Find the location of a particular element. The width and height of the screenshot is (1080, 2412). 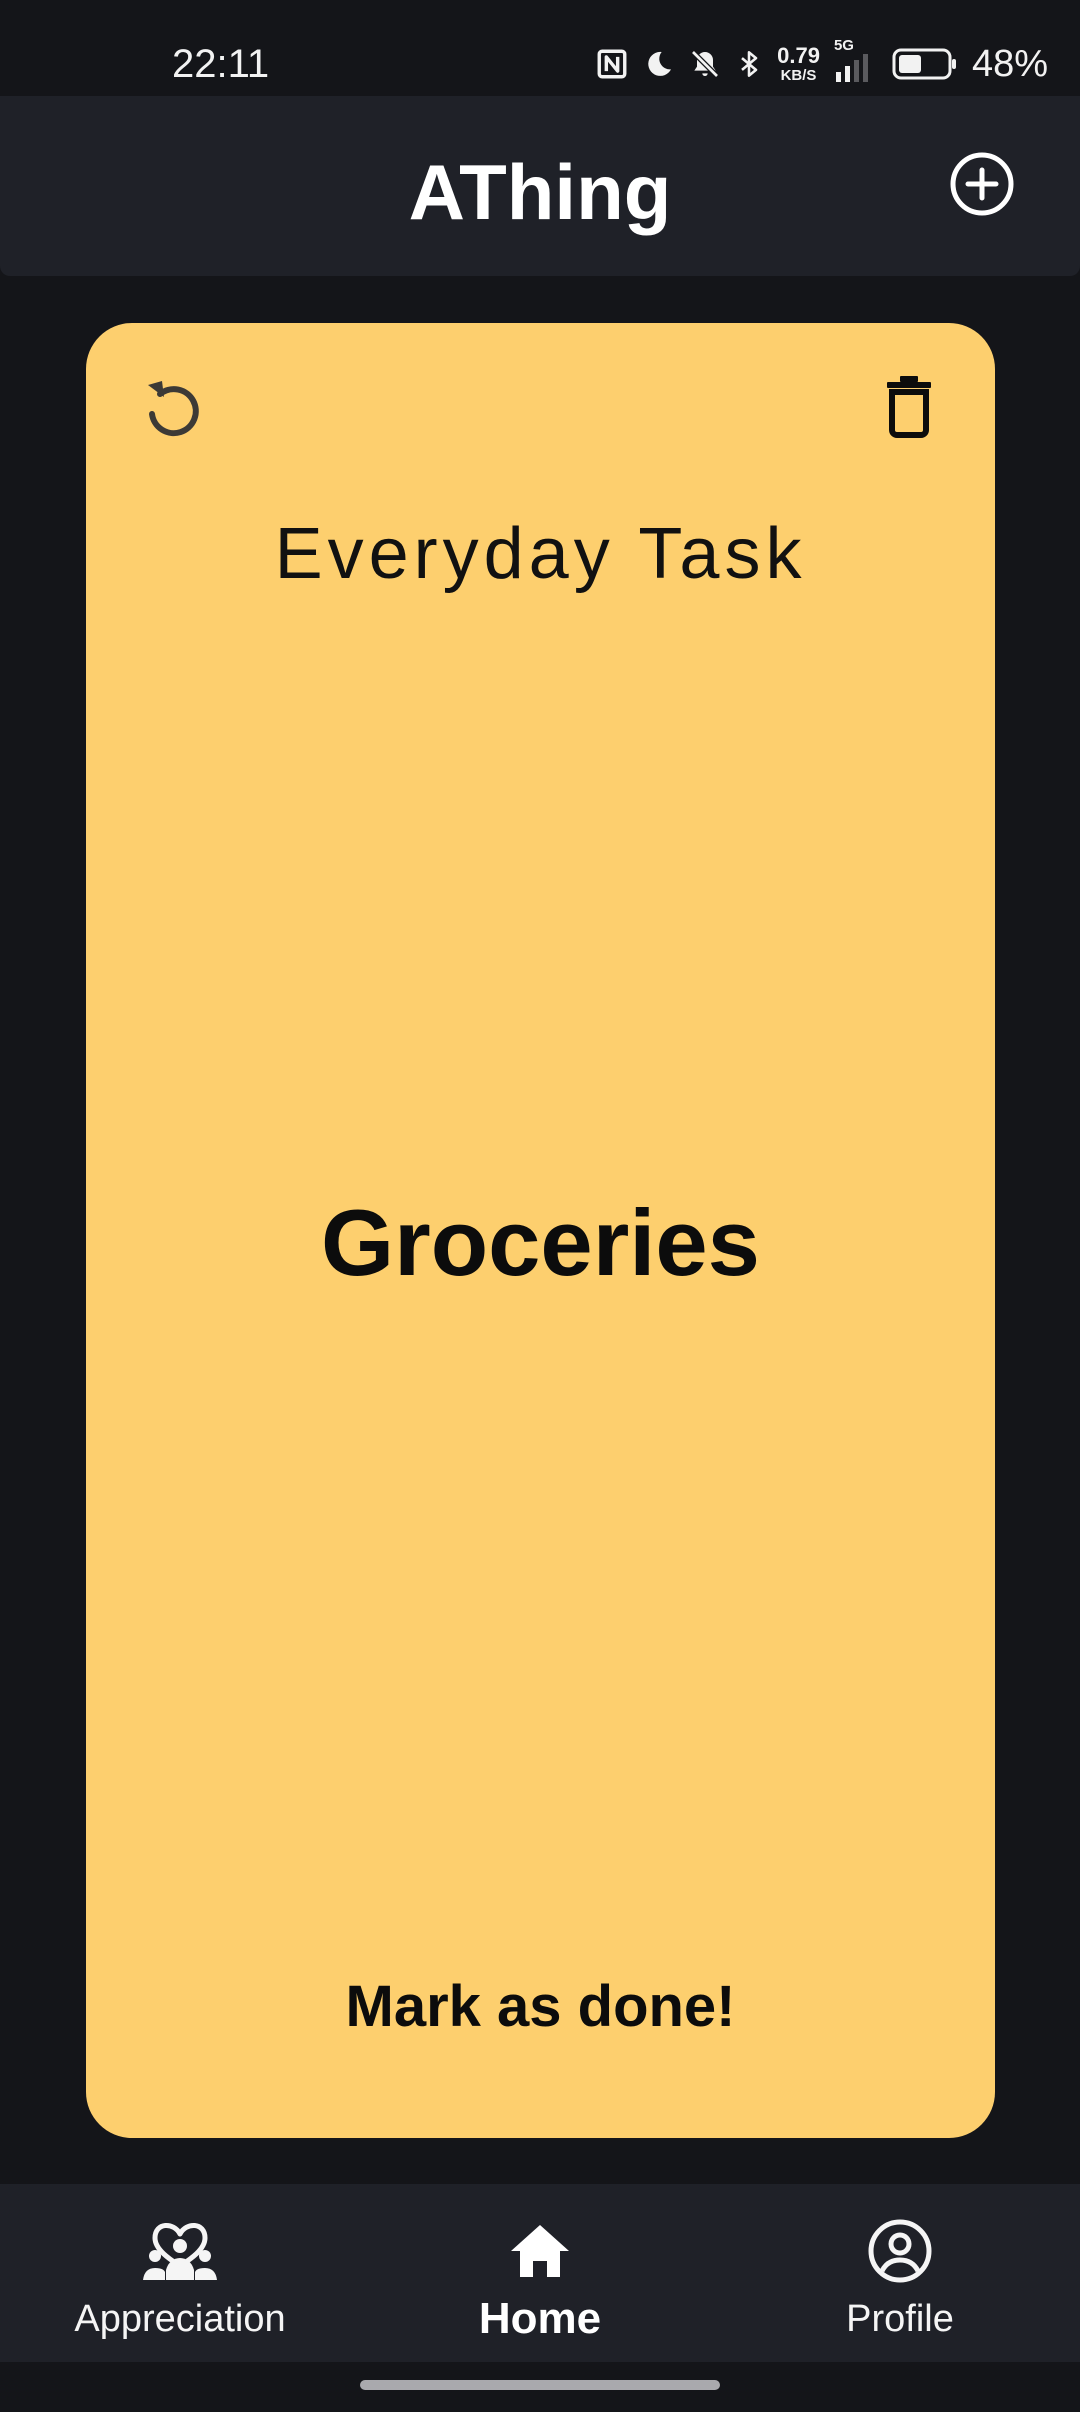

undo-button is located at coordinates (173, 406).